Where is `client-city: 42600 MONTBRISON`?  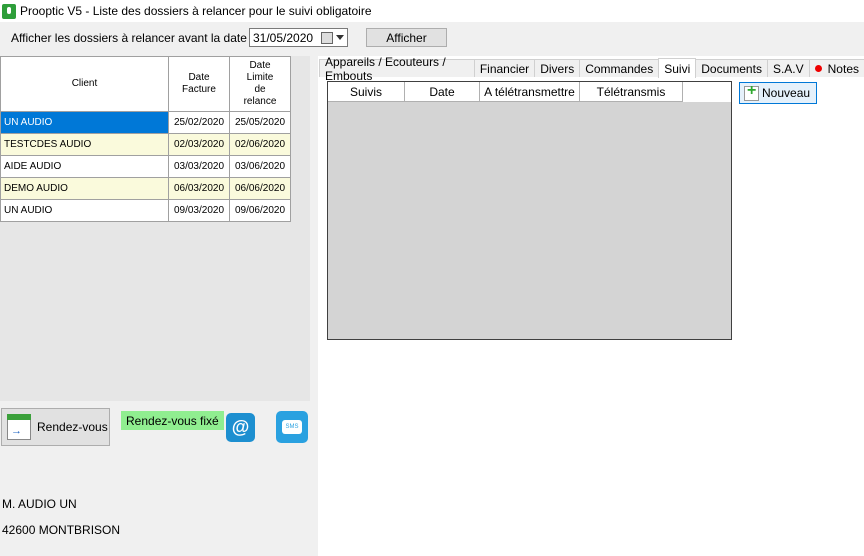
client-city: 42600 MONTBRISON is located at coordinates (61, 530).